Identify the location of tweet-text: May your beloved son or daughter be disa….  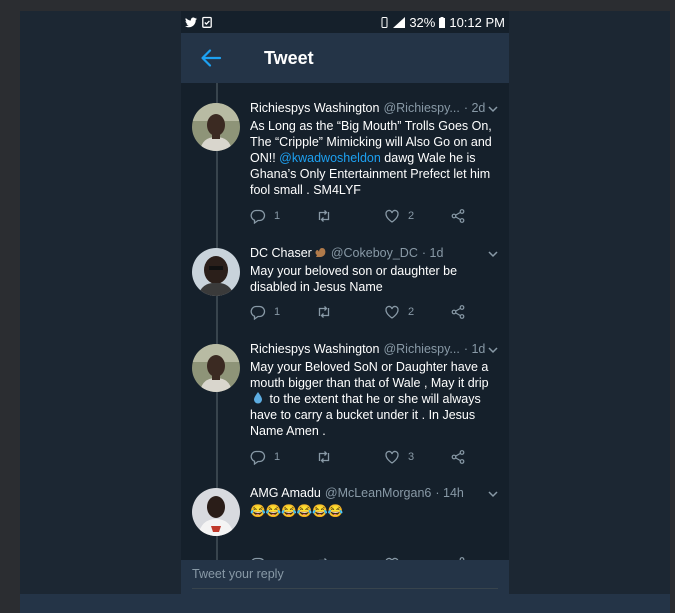
(354, 279).